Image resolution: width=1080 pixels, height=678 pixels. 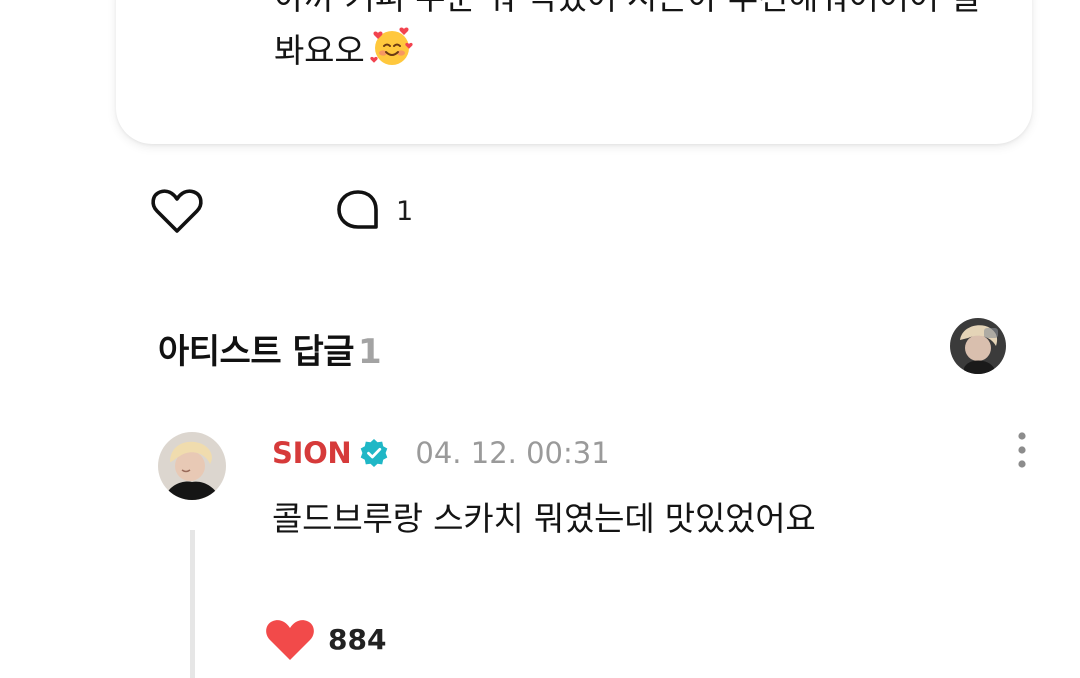 I want to click on smiling-face-with-hearts-icon, so click(x=392, y=53).